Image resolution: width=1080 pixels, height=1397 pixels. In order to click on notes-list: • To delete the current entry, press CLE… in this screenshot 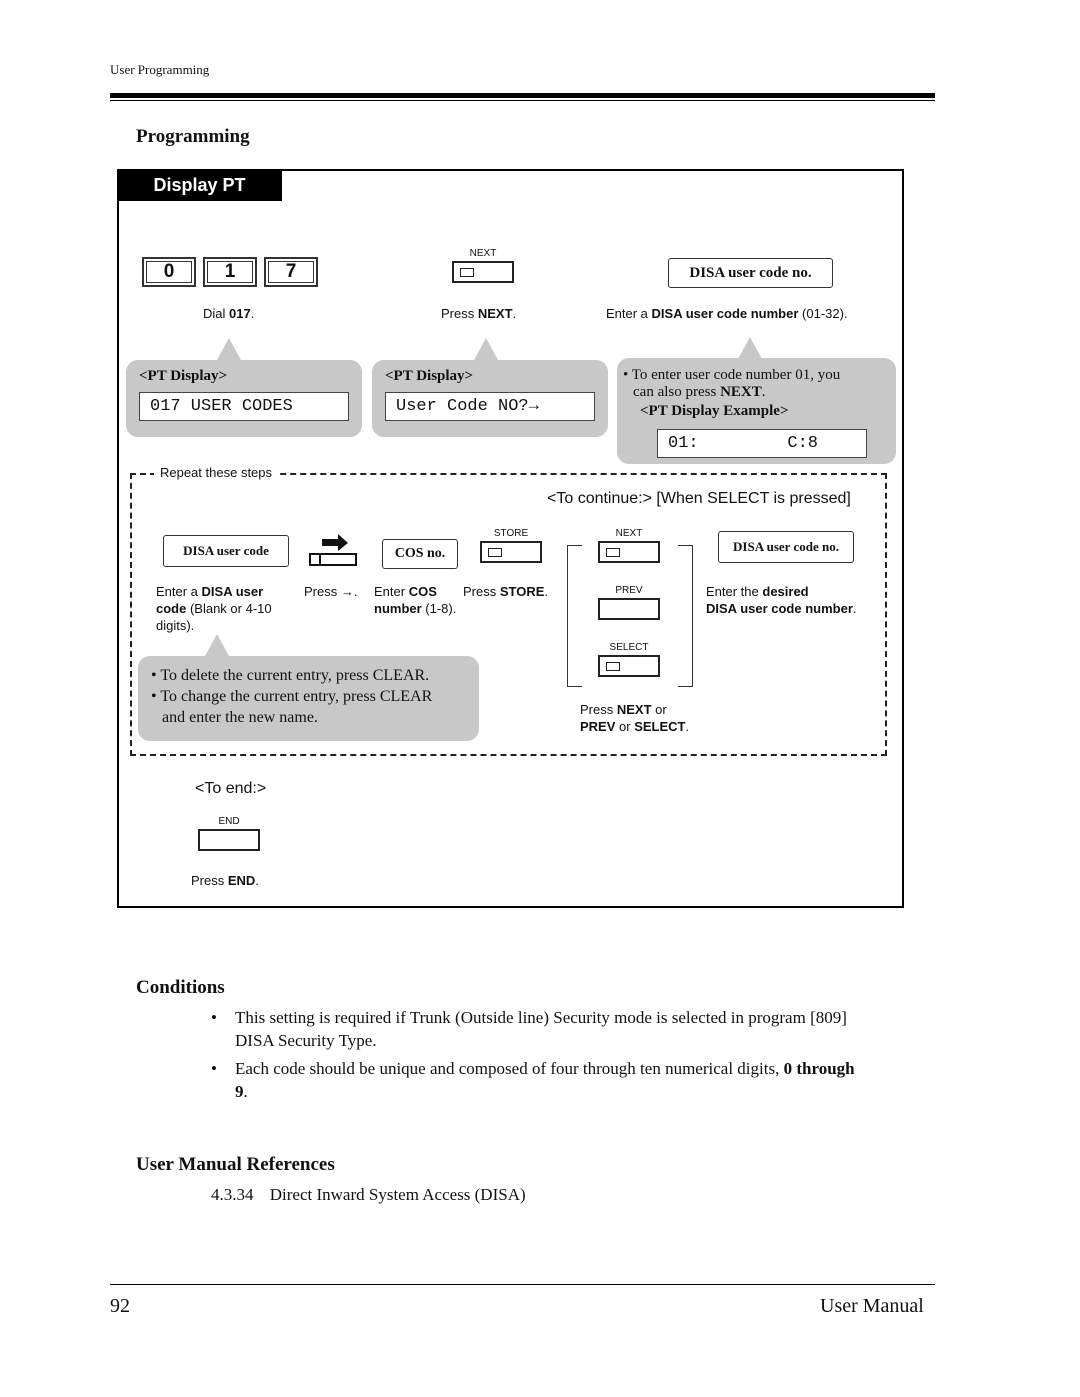, I will do `click(291, 696)`.